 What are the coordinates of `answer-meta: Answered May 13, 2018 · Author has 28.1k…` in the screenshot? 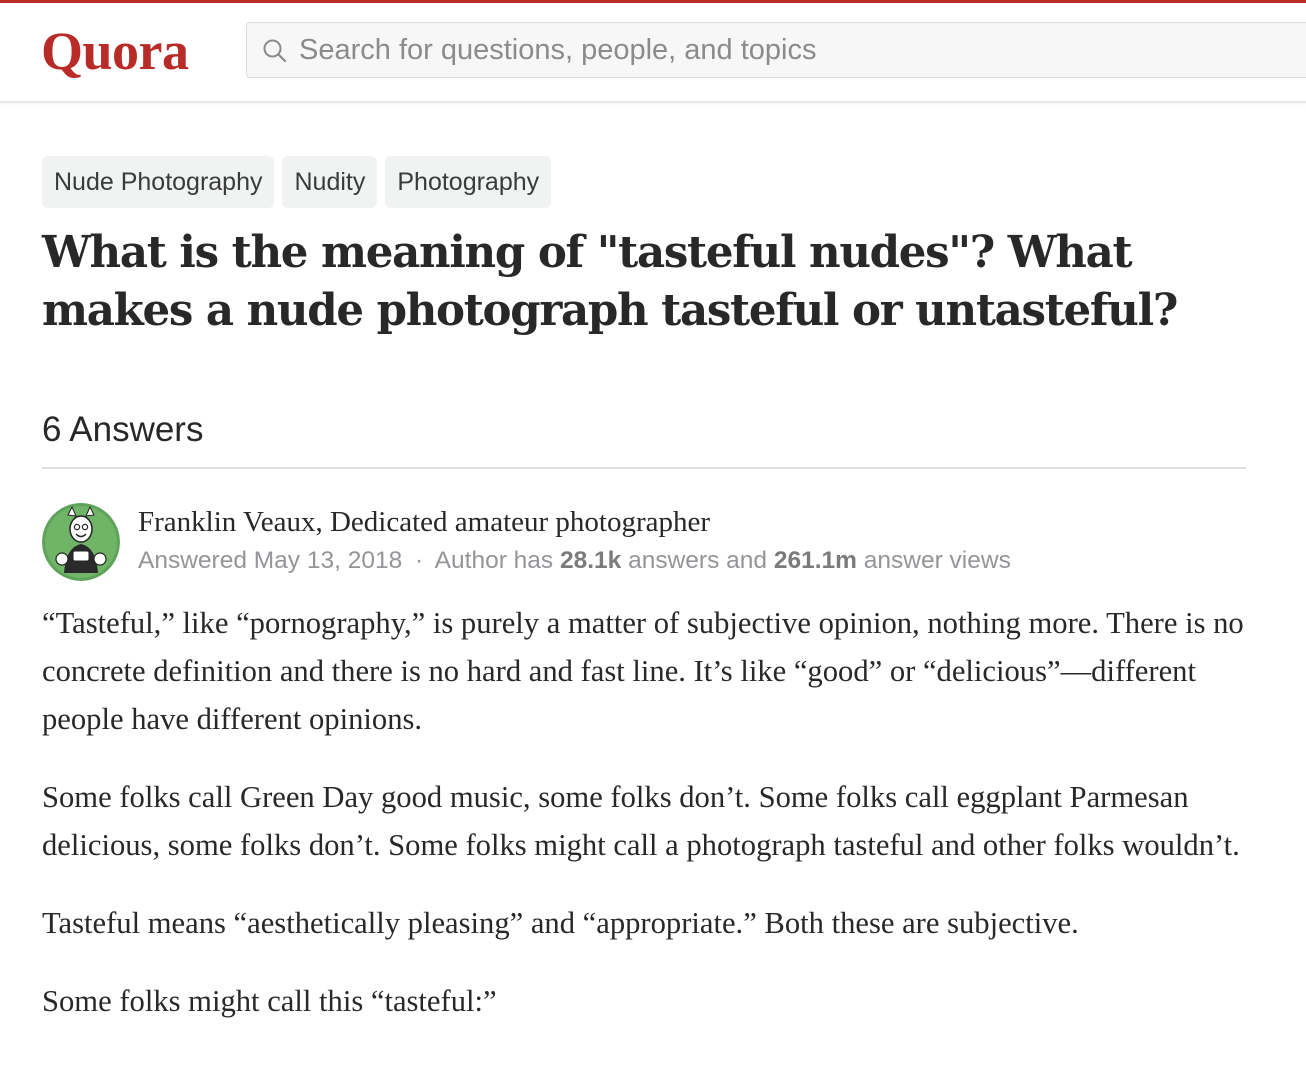 It's located at (574, 561).